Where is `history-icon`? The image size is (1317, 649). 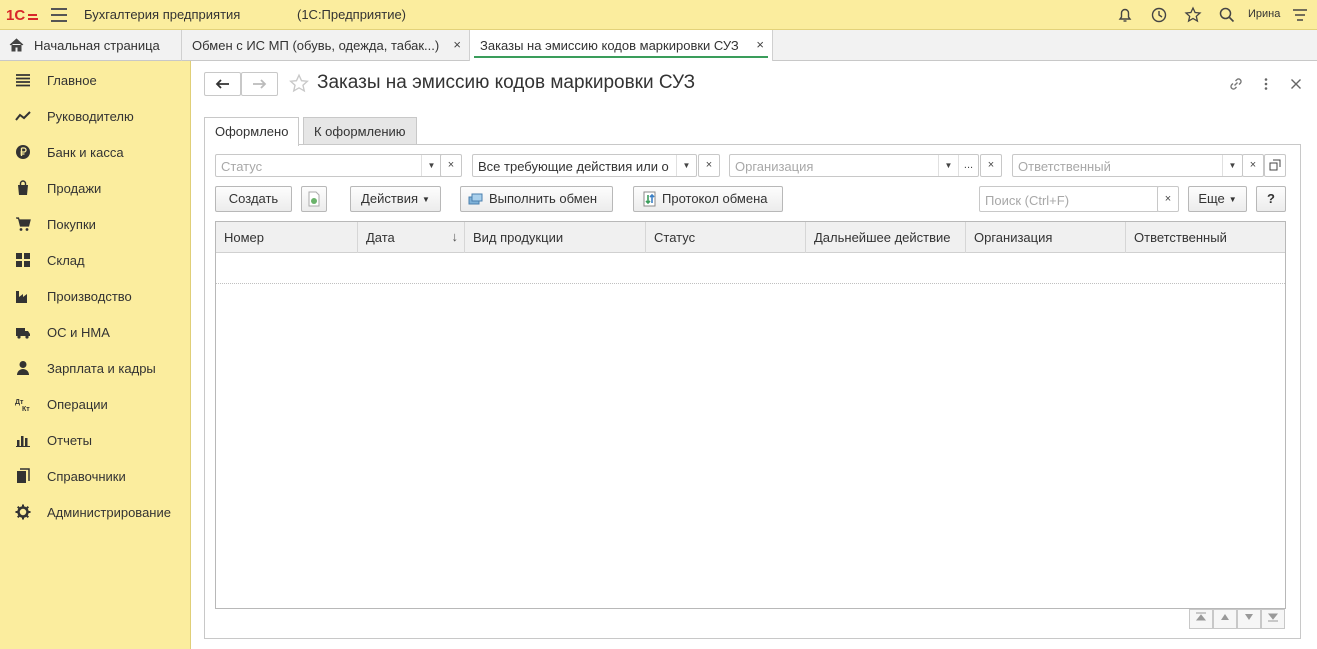
history-icon is located at coordinates (1159, 15).